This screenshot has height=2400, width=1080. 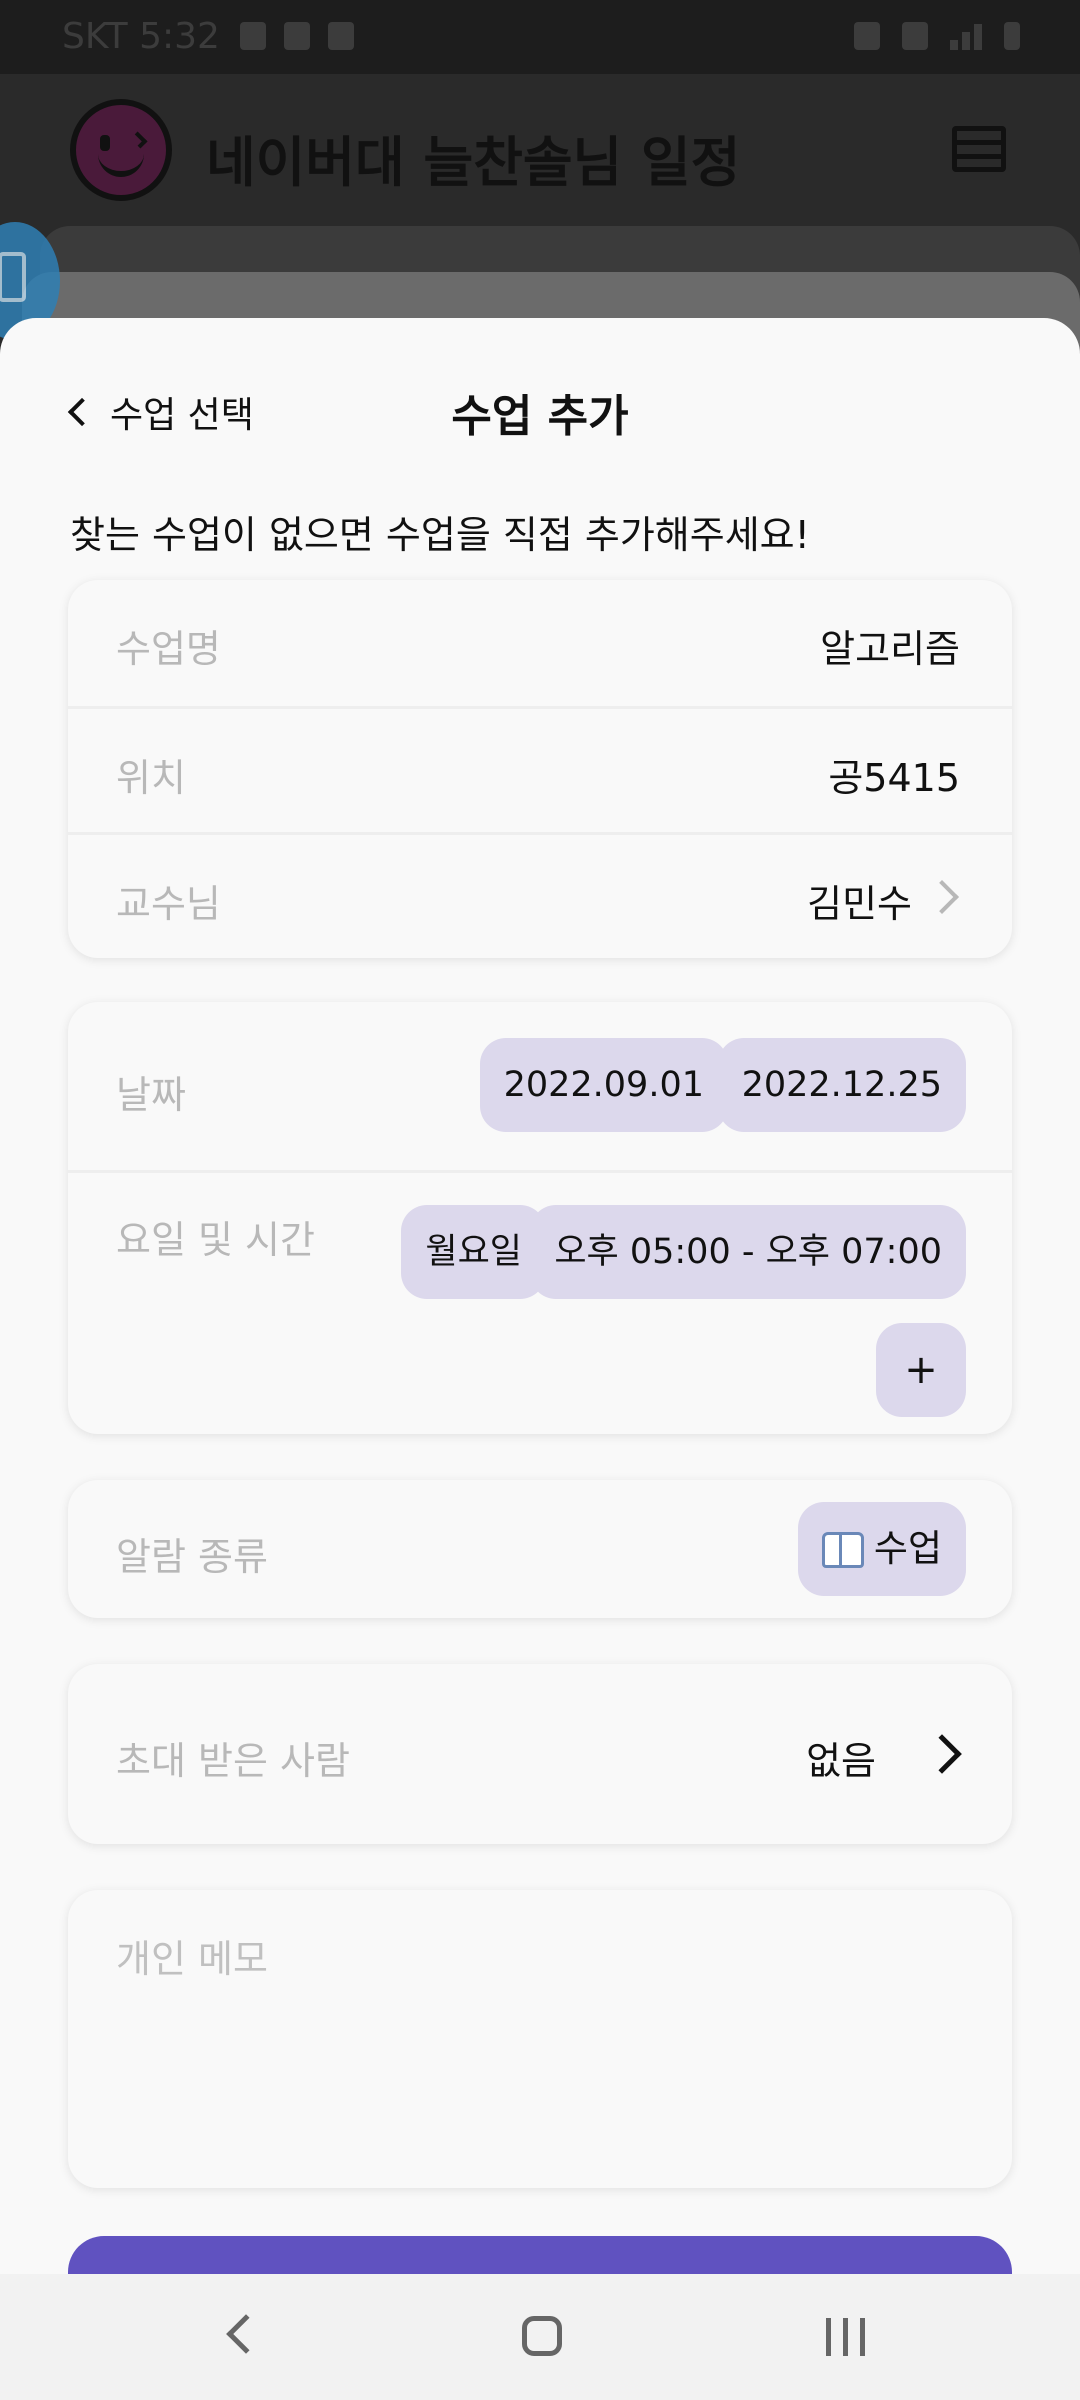 What do you see at coordinates (748, 1252) in the screenshot?
I see `time-range-chip: 오후 05:00 - 오후 07:00` at bounding box center [748, 1252].